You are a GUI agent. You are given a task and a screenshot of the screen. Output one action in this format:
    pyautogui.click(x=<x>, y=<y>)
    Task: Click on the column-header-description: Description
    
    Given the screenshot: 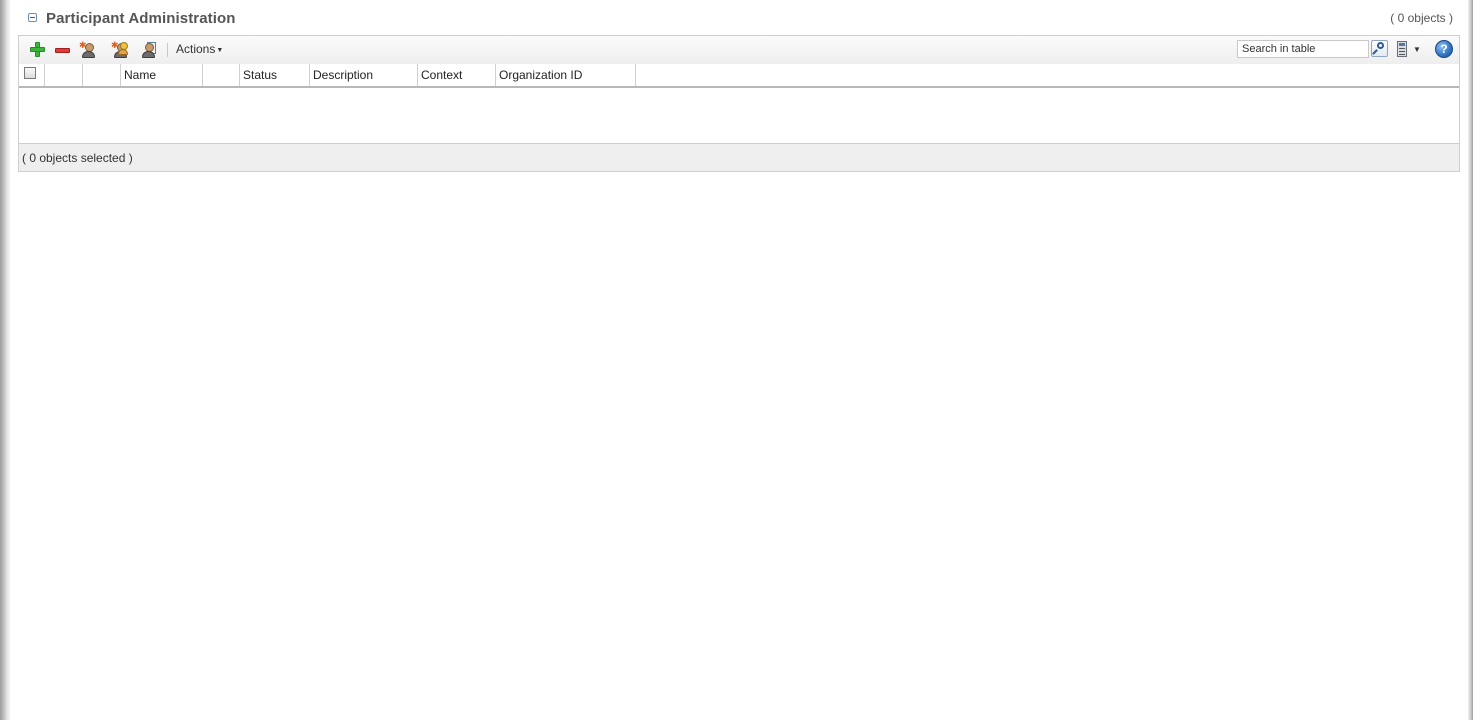 What is the action you would take?
    pyautogui.click(x=364, y=75)
    